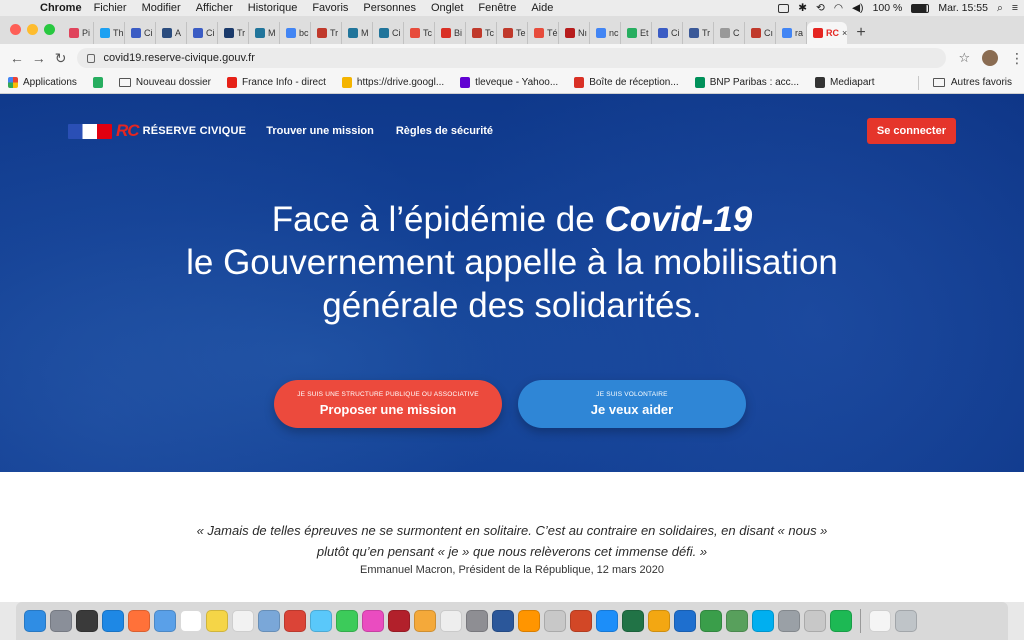 The width and height of the screenshot is (1024, 640). What do you see at coordinates (39, 58) in the screenshot?
I see `forward-arrow-icon: →` at bounding box center [39, 58].